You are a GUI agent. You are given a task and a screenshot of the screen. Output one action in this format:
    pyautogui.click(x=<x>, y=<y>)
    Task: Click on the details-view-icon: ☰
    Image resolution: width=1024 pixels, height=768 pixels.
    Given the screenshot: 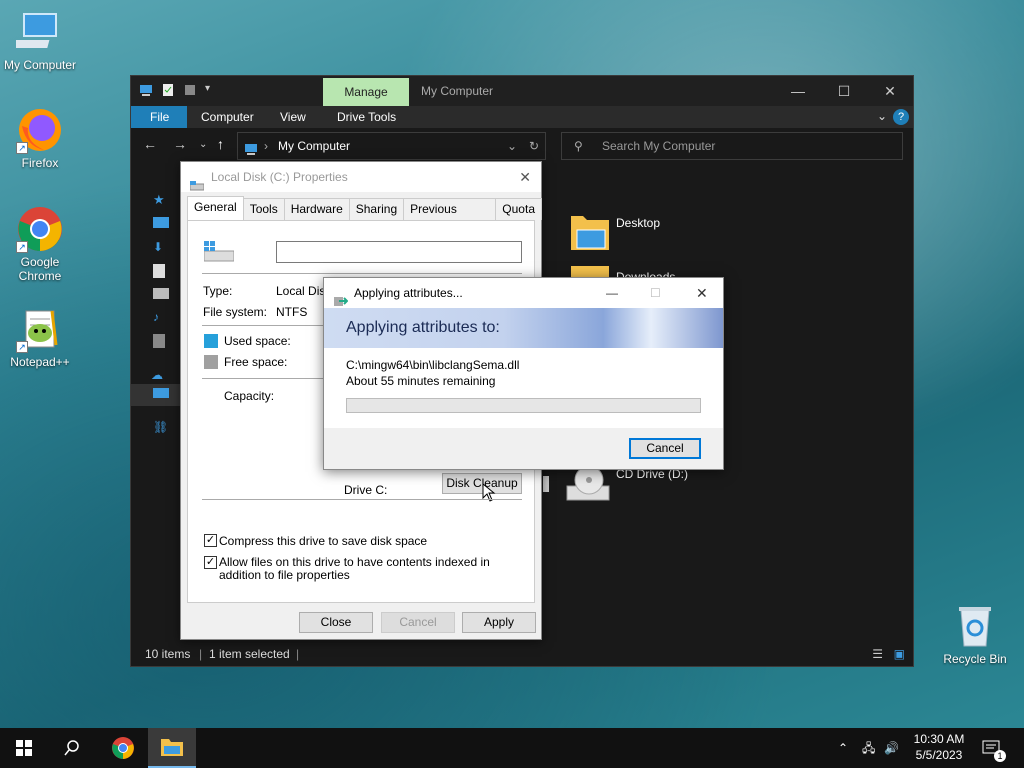 What is the action you would take?
    pyautogui.click(x=877, y=654)
    